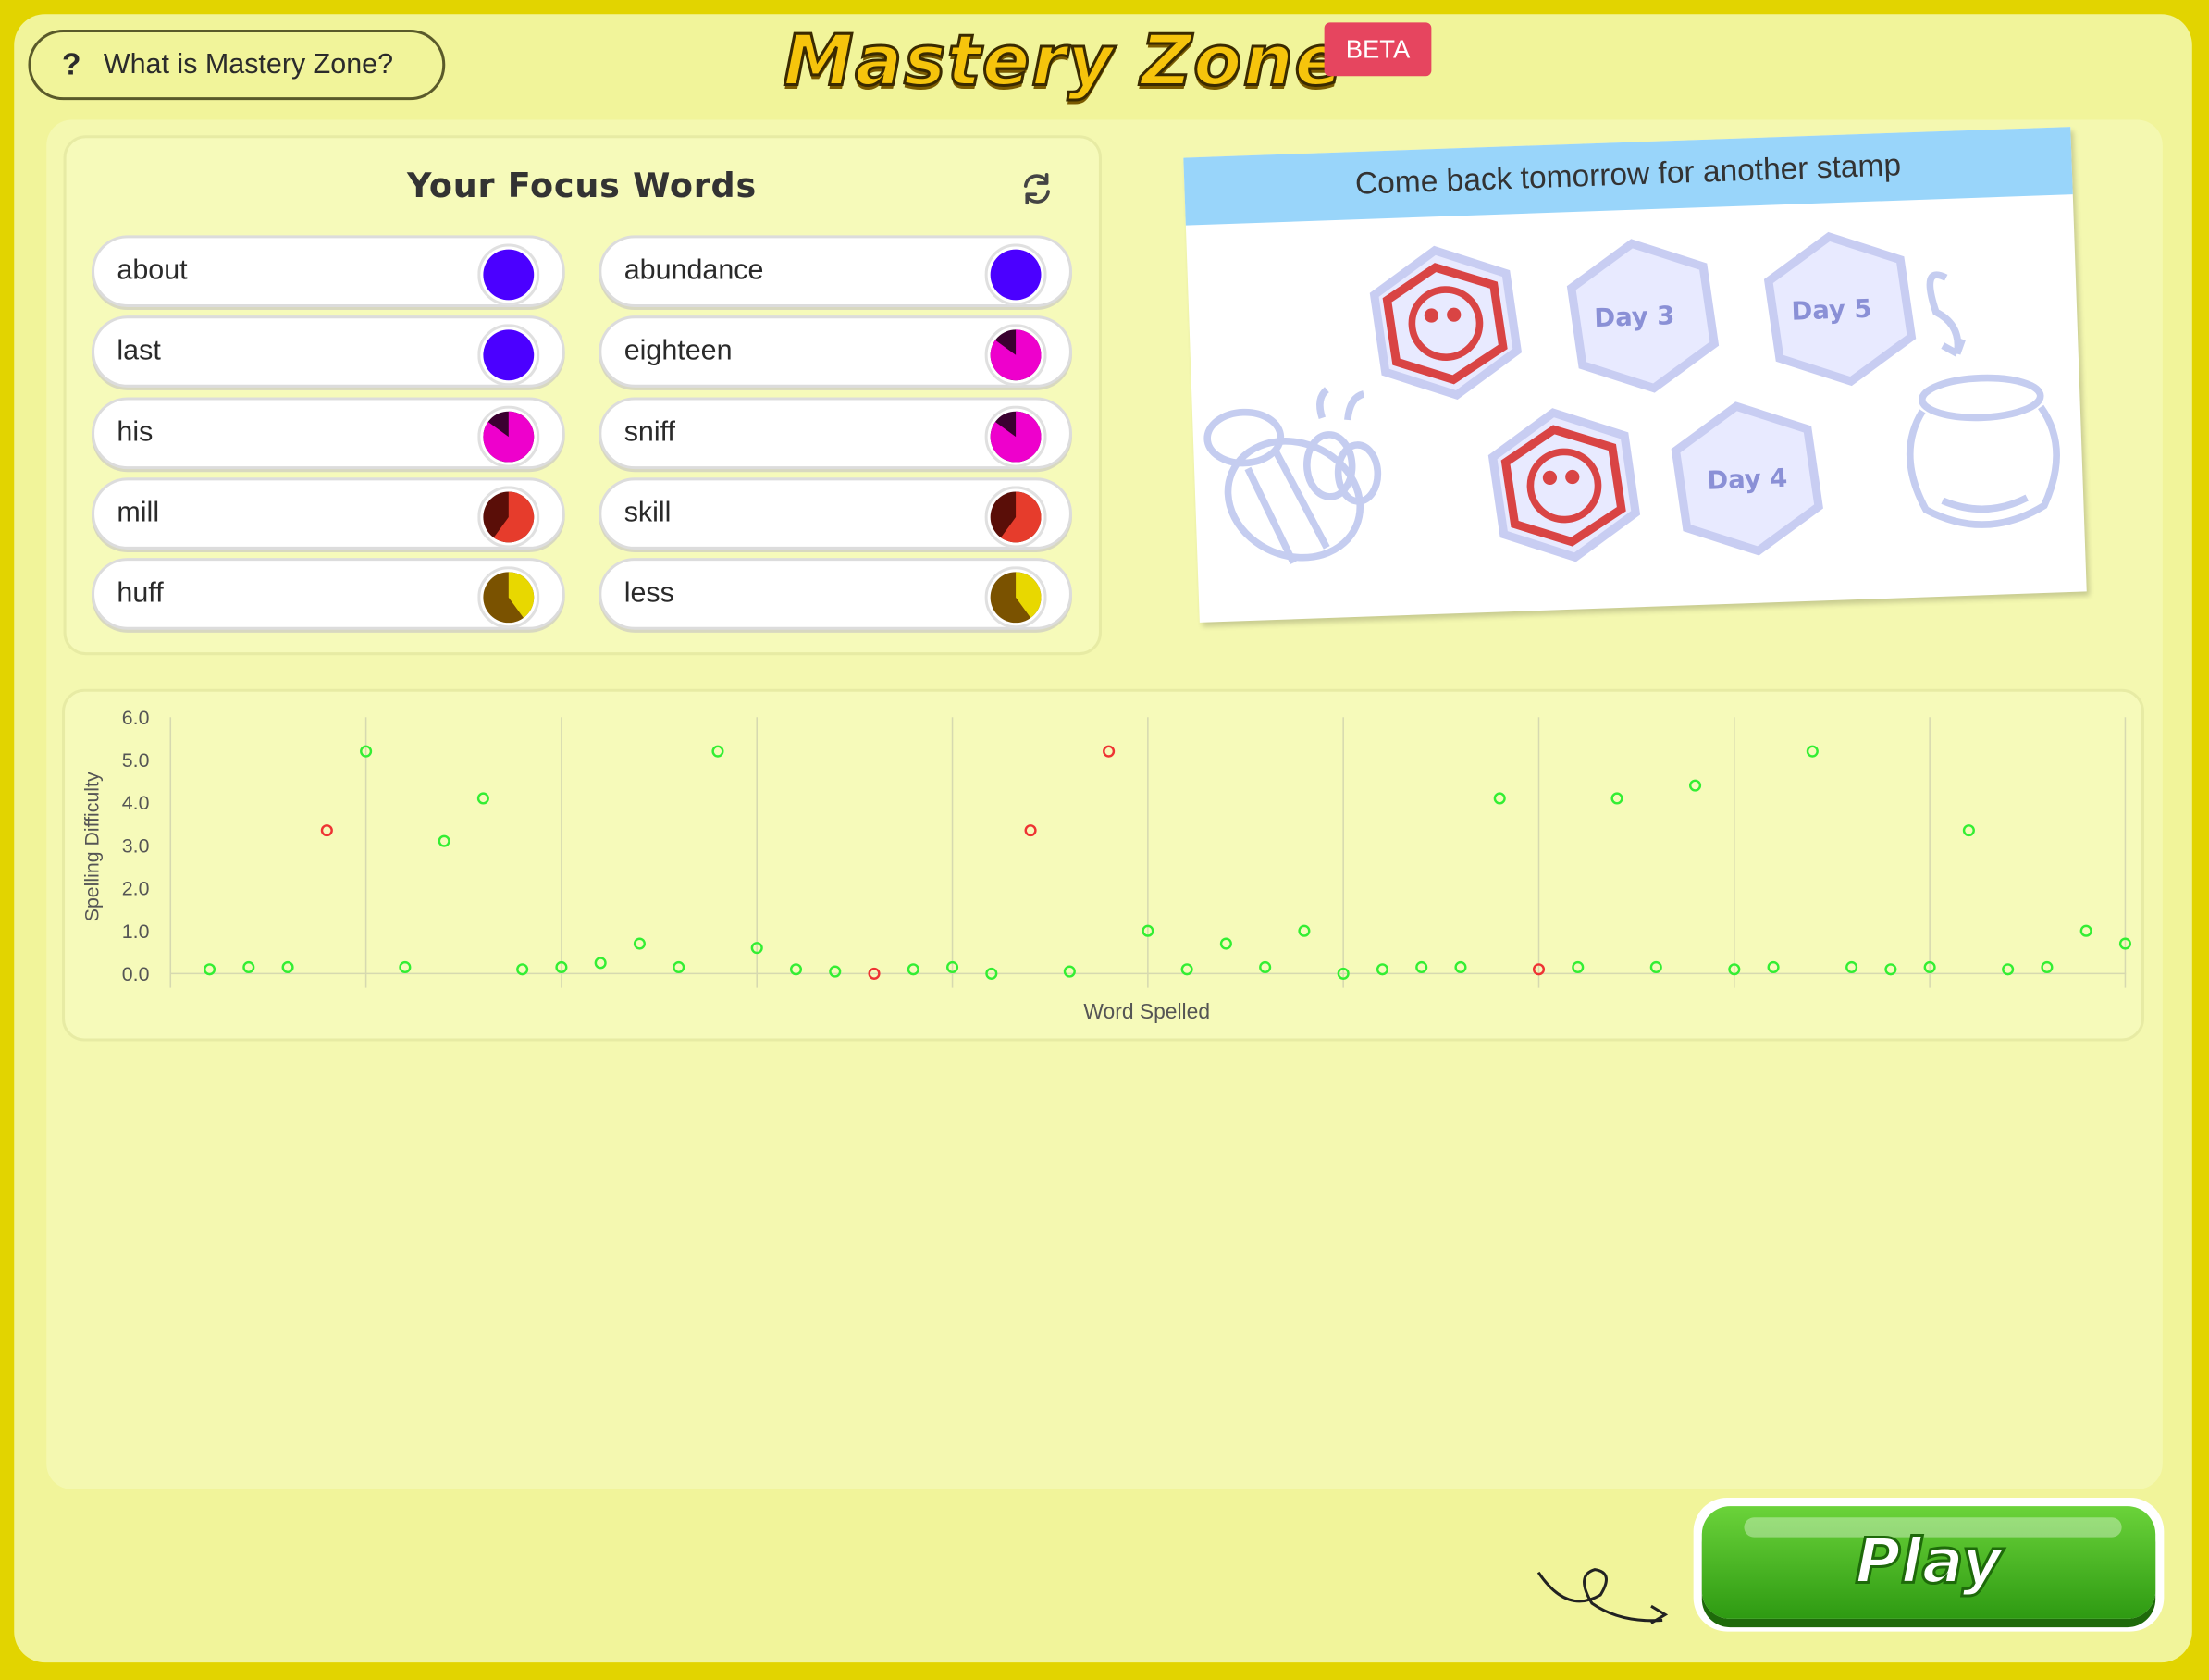 The height and width of the screenshot is (1680, 2209). I want to click on day-3-label: Day 3, so click(1634, 317).